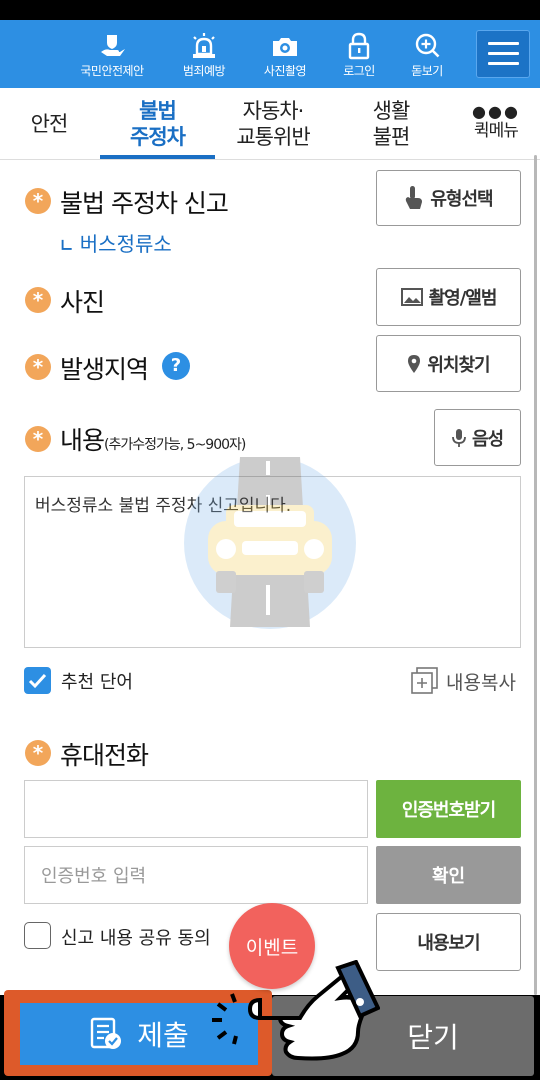  Describe the element at coordinates (125, 244) in the screenshot. I see `report-subtype-label: 버스정류소` at that location.